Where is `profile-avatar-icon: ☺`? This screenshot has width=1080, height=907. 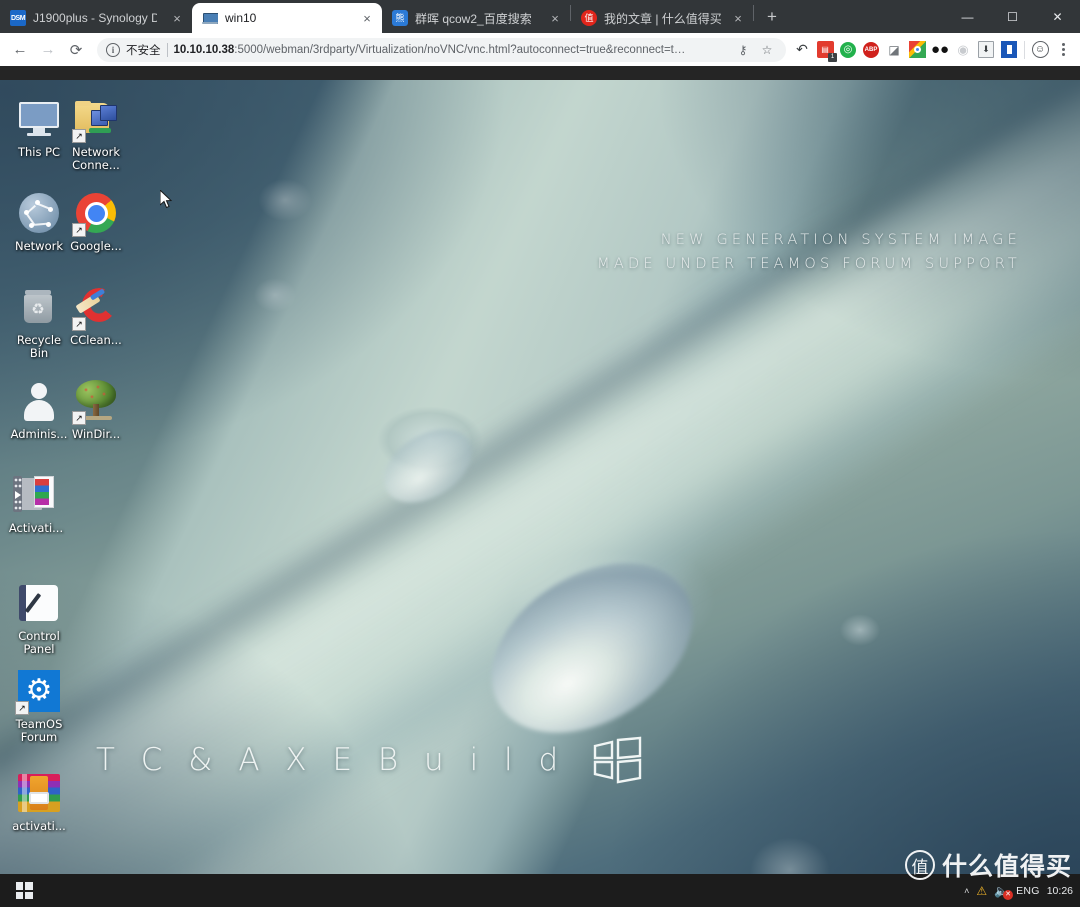
profile-avatar-icon: ☺ is located at coordinates (1040, 50).